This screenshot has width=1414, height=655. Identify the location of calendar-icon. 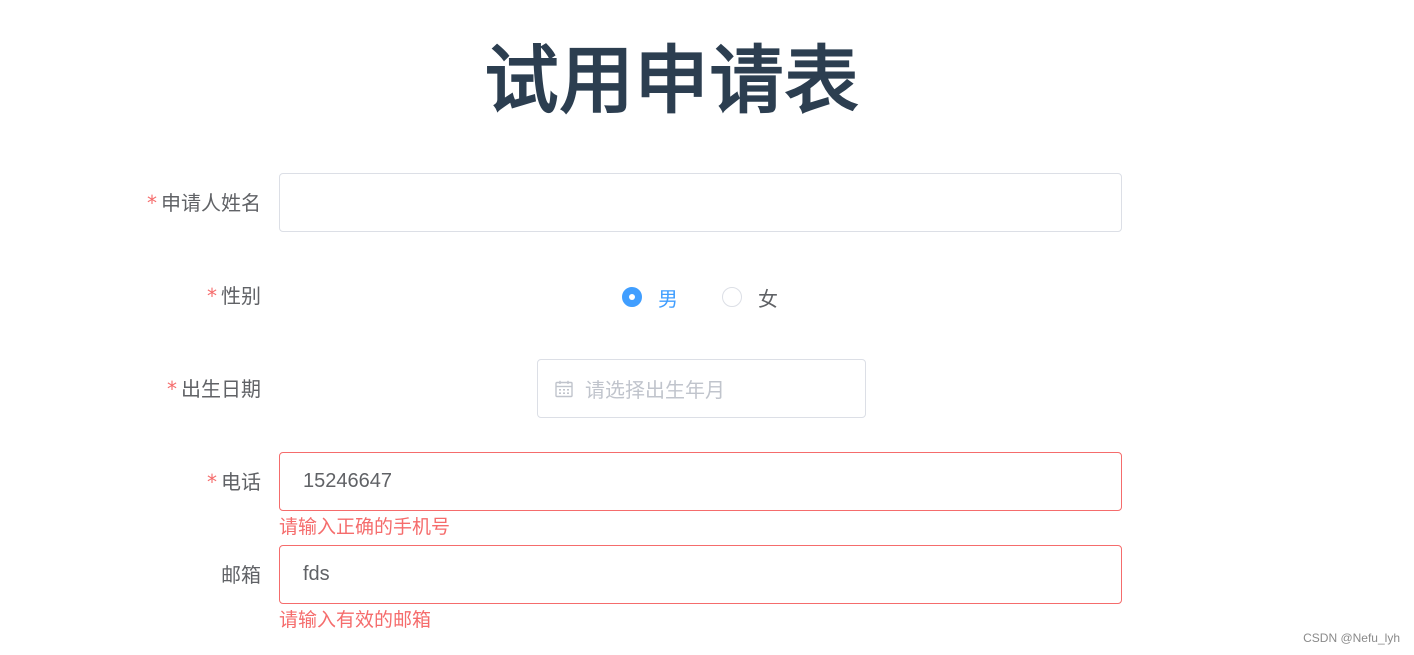
(564, 388).